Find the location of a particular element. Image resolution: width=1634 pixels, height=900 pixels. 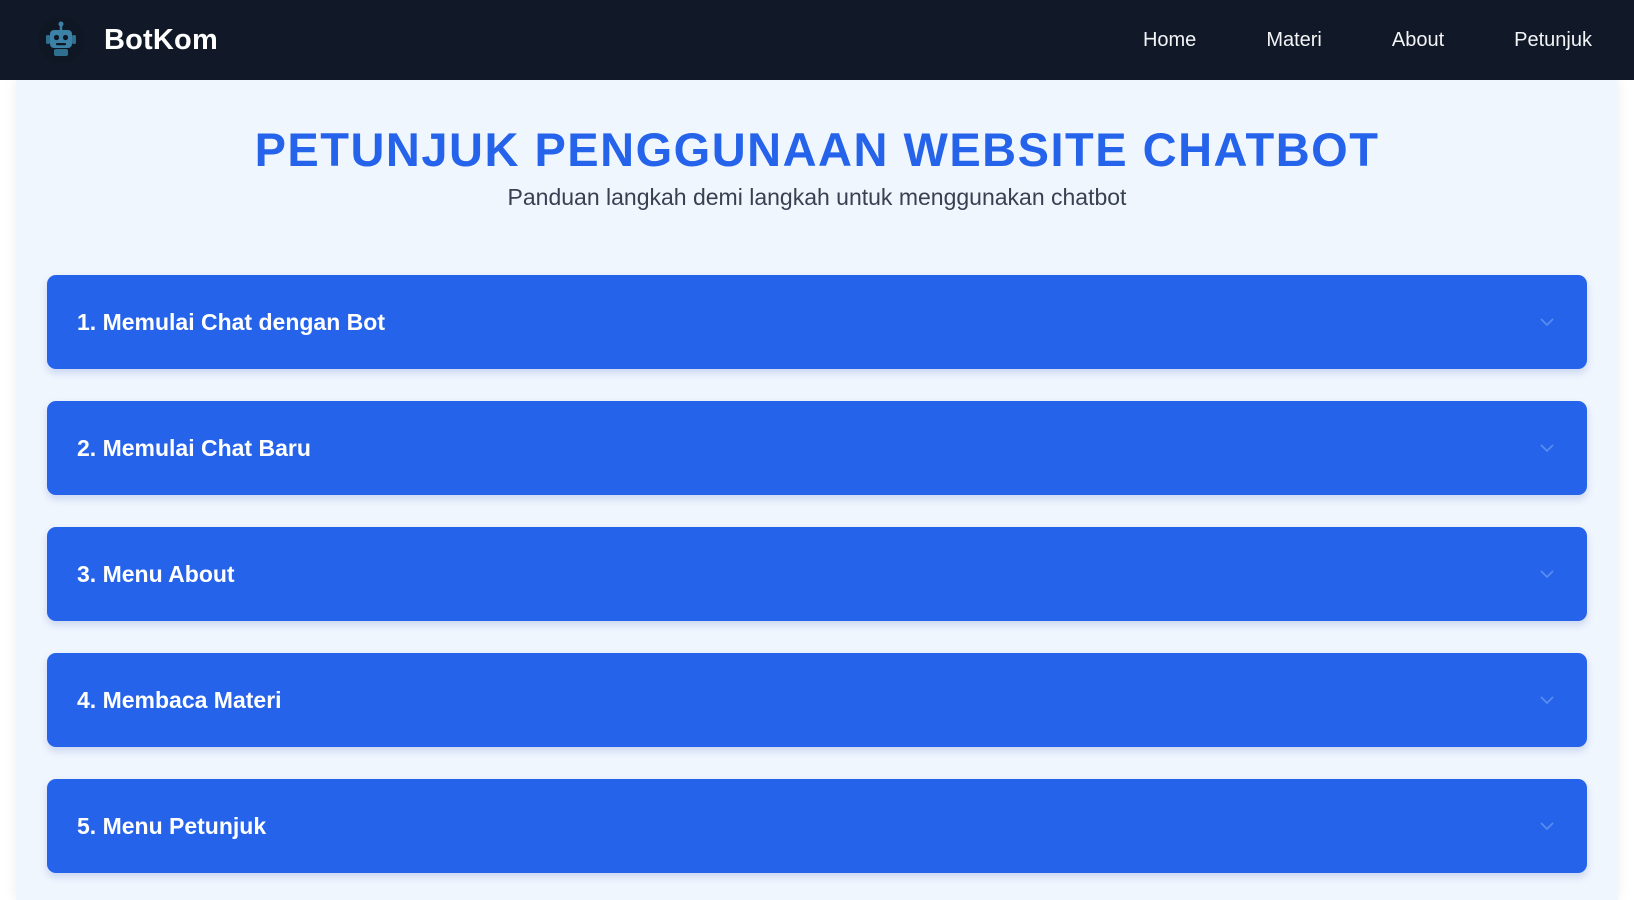

nav-link-petunjuk: Petunjuk is located at coordinates (1535, 40).